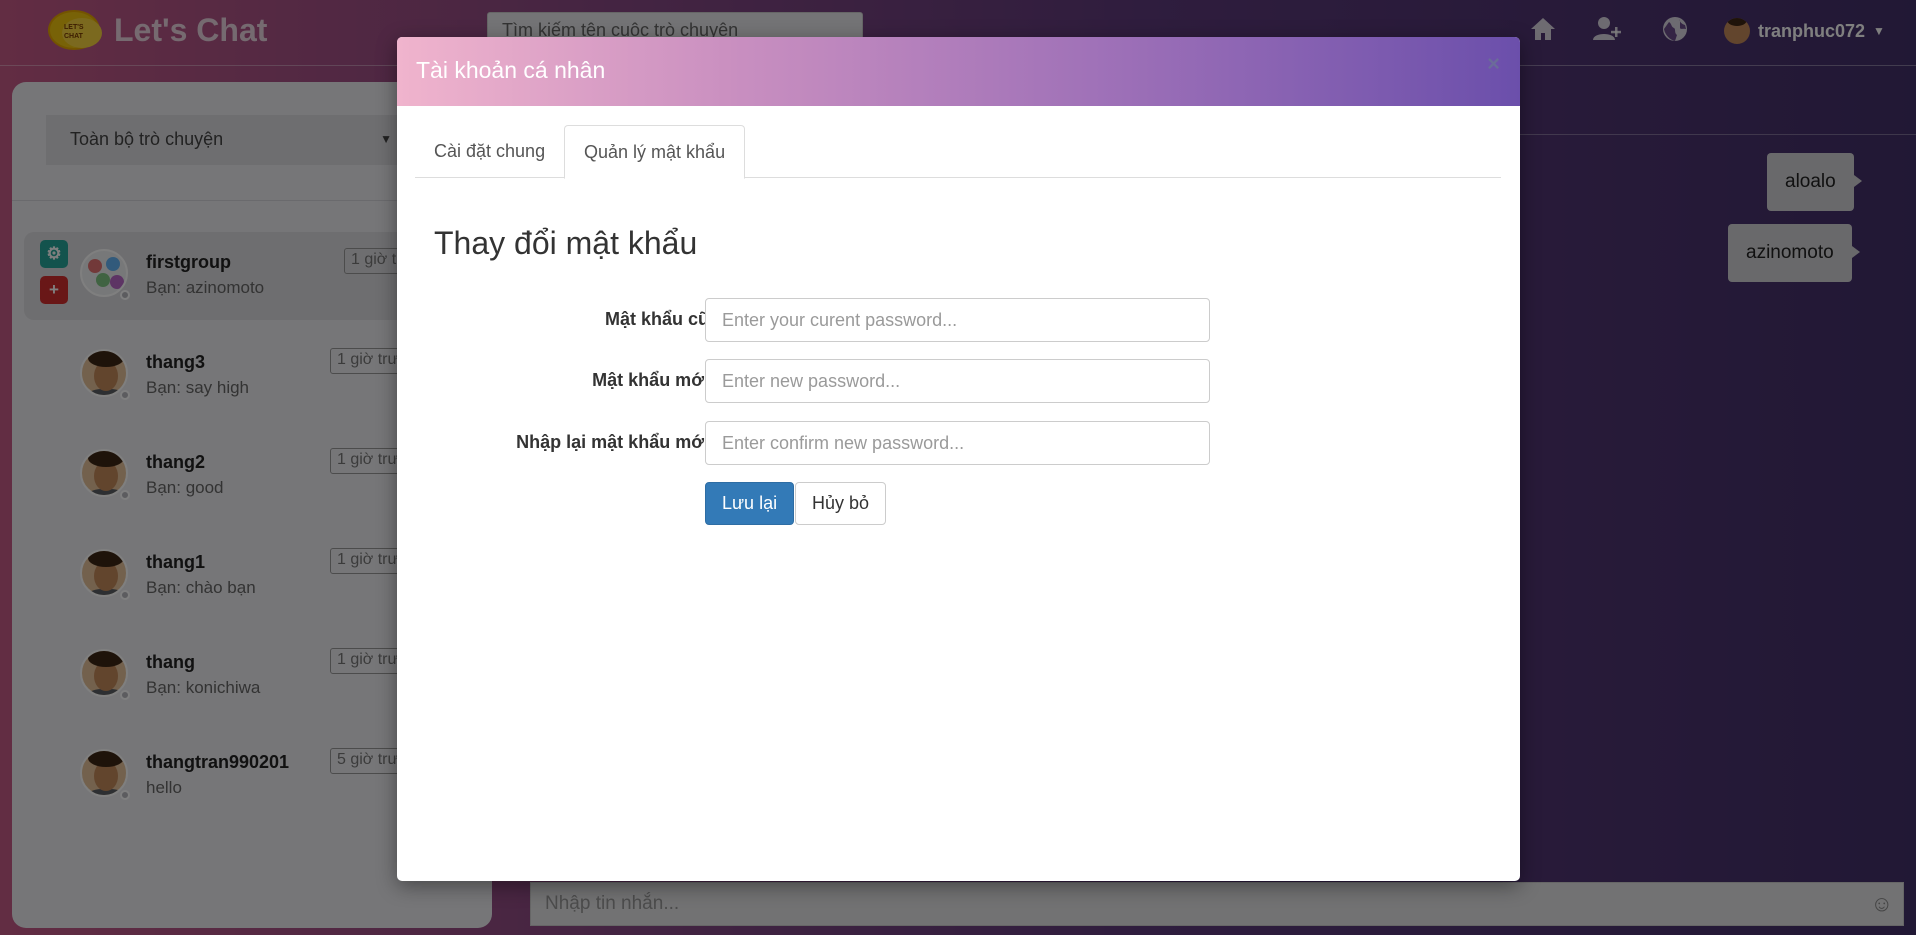 The width and height of the screenshot is (1916, 935). I want to click on confirm-password-row: Nhập lại mật khẩu mới, so click(958, 443).